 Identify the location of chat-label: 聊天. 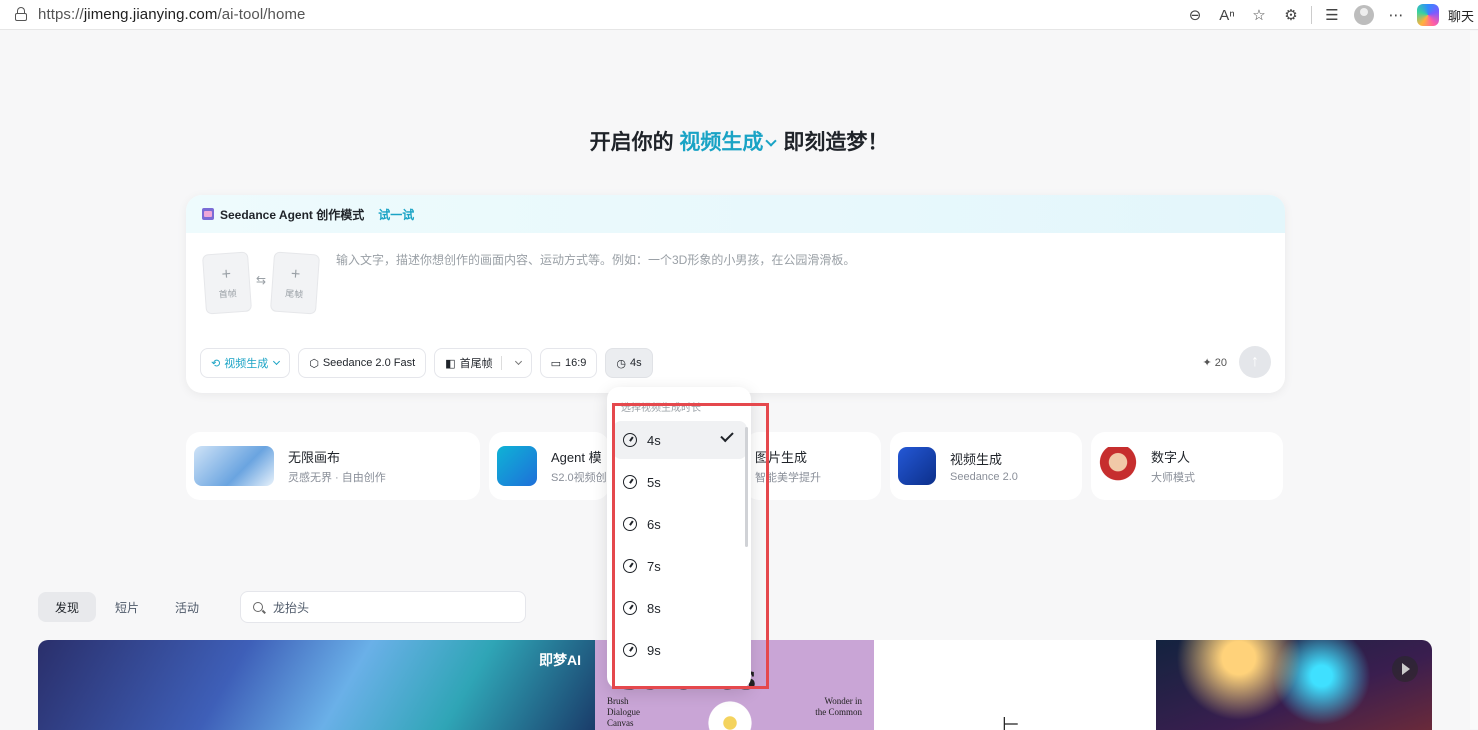
(1461, 15).